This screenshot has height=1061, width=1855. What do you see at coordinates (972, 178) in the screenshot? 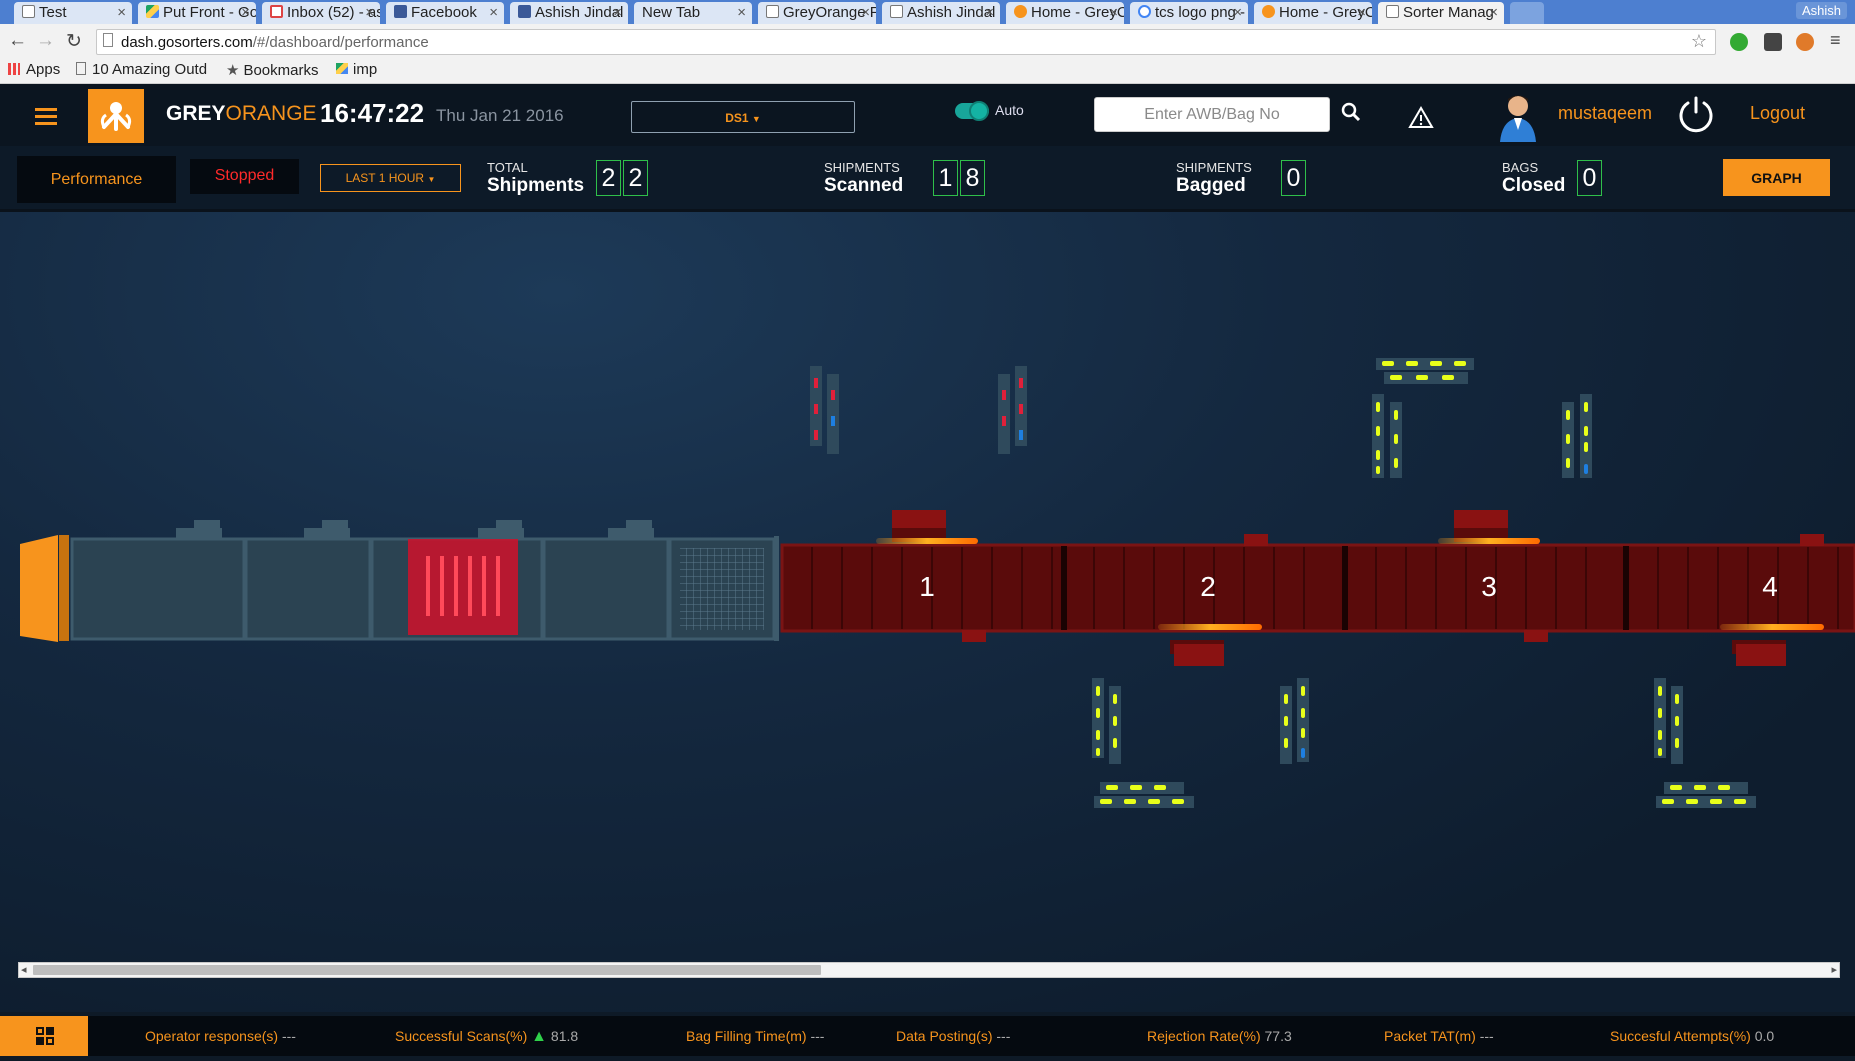
I see `shipments-scanned-digit: 8` at bounding box center [972, 178].